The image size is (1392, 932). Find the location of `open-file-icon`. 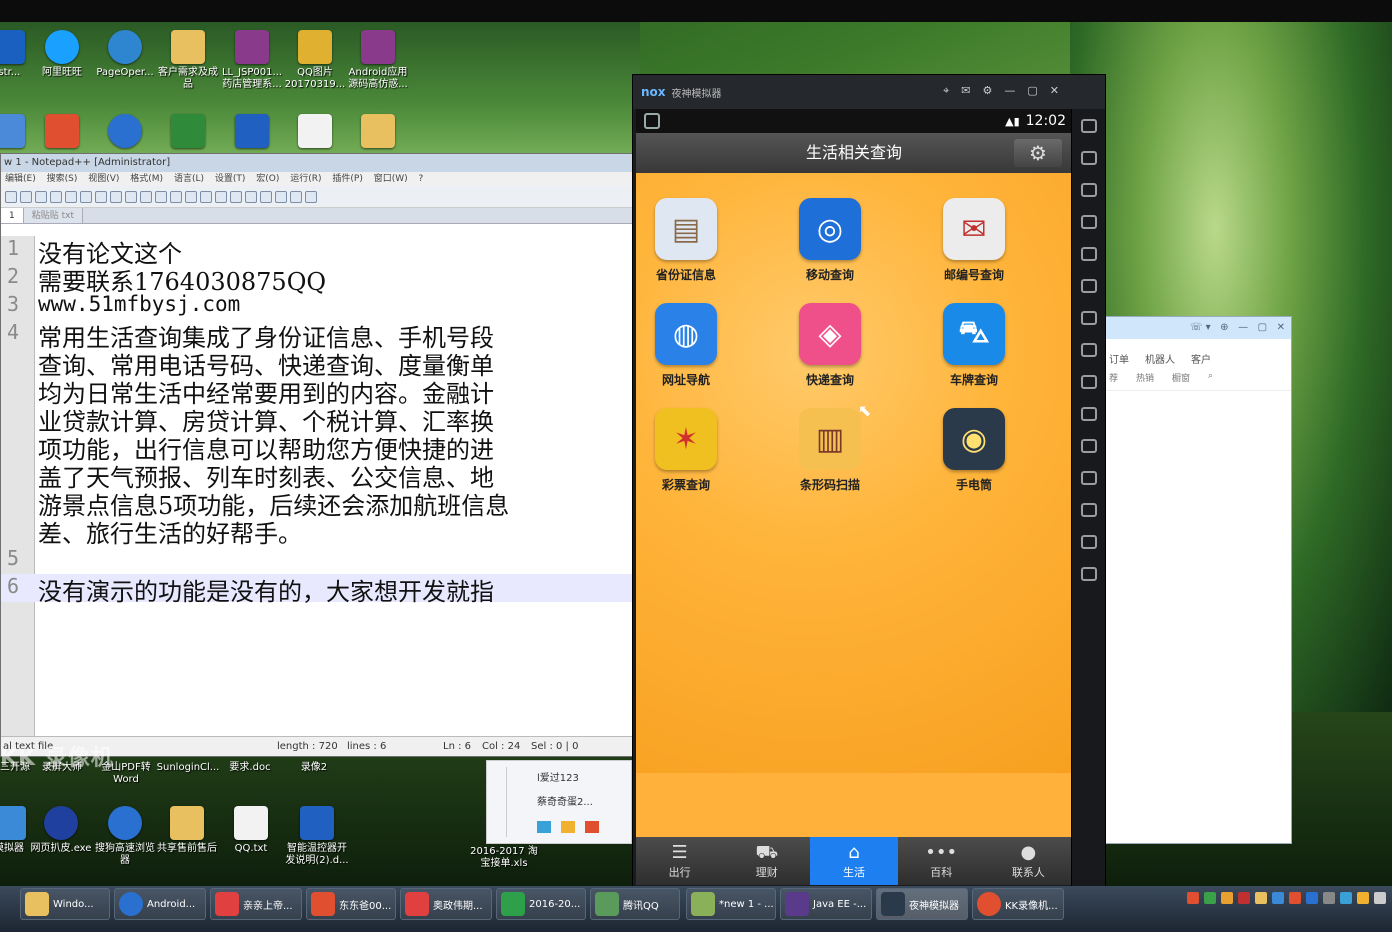

open-file-icon is located at coordinates (26, 196).